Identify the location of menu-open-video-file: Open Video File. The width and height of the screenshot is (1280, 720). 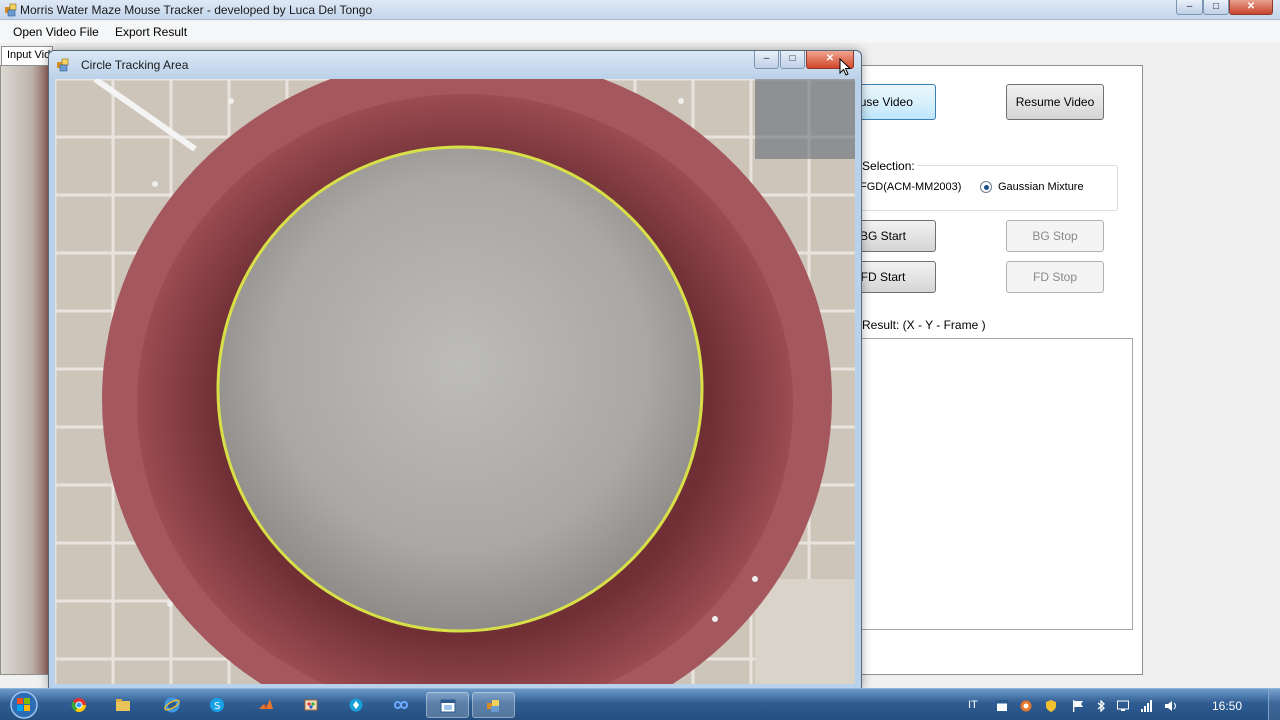
(56, 32).